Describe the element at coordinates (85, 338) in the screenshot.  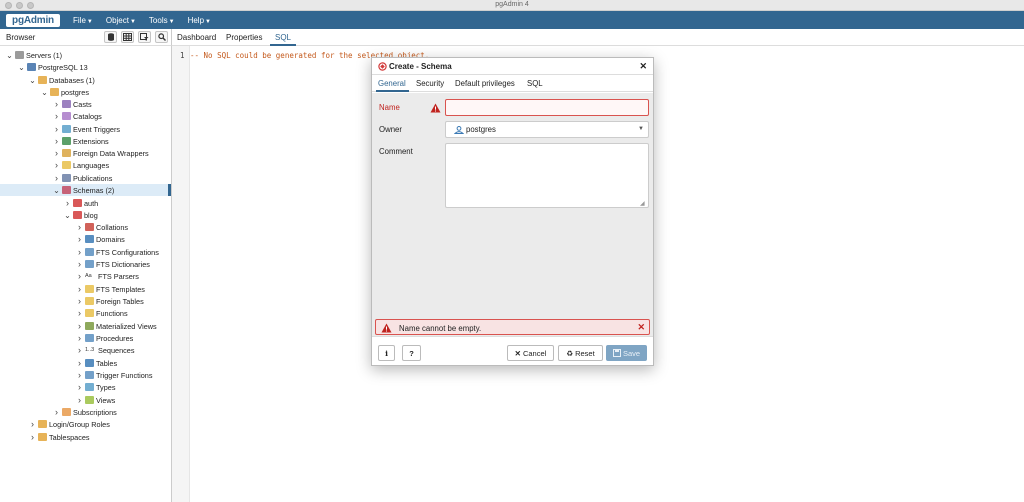
I see `tree-item-procedures: › Procedures` at that location.